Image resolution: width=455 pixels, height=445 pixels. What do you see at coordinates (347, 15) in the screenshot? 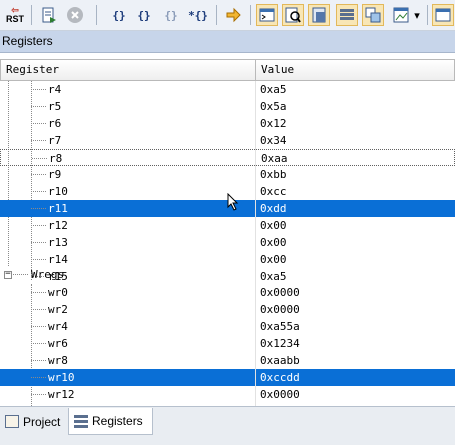
I see `registers-window-button` at bounding box center [347, 15].